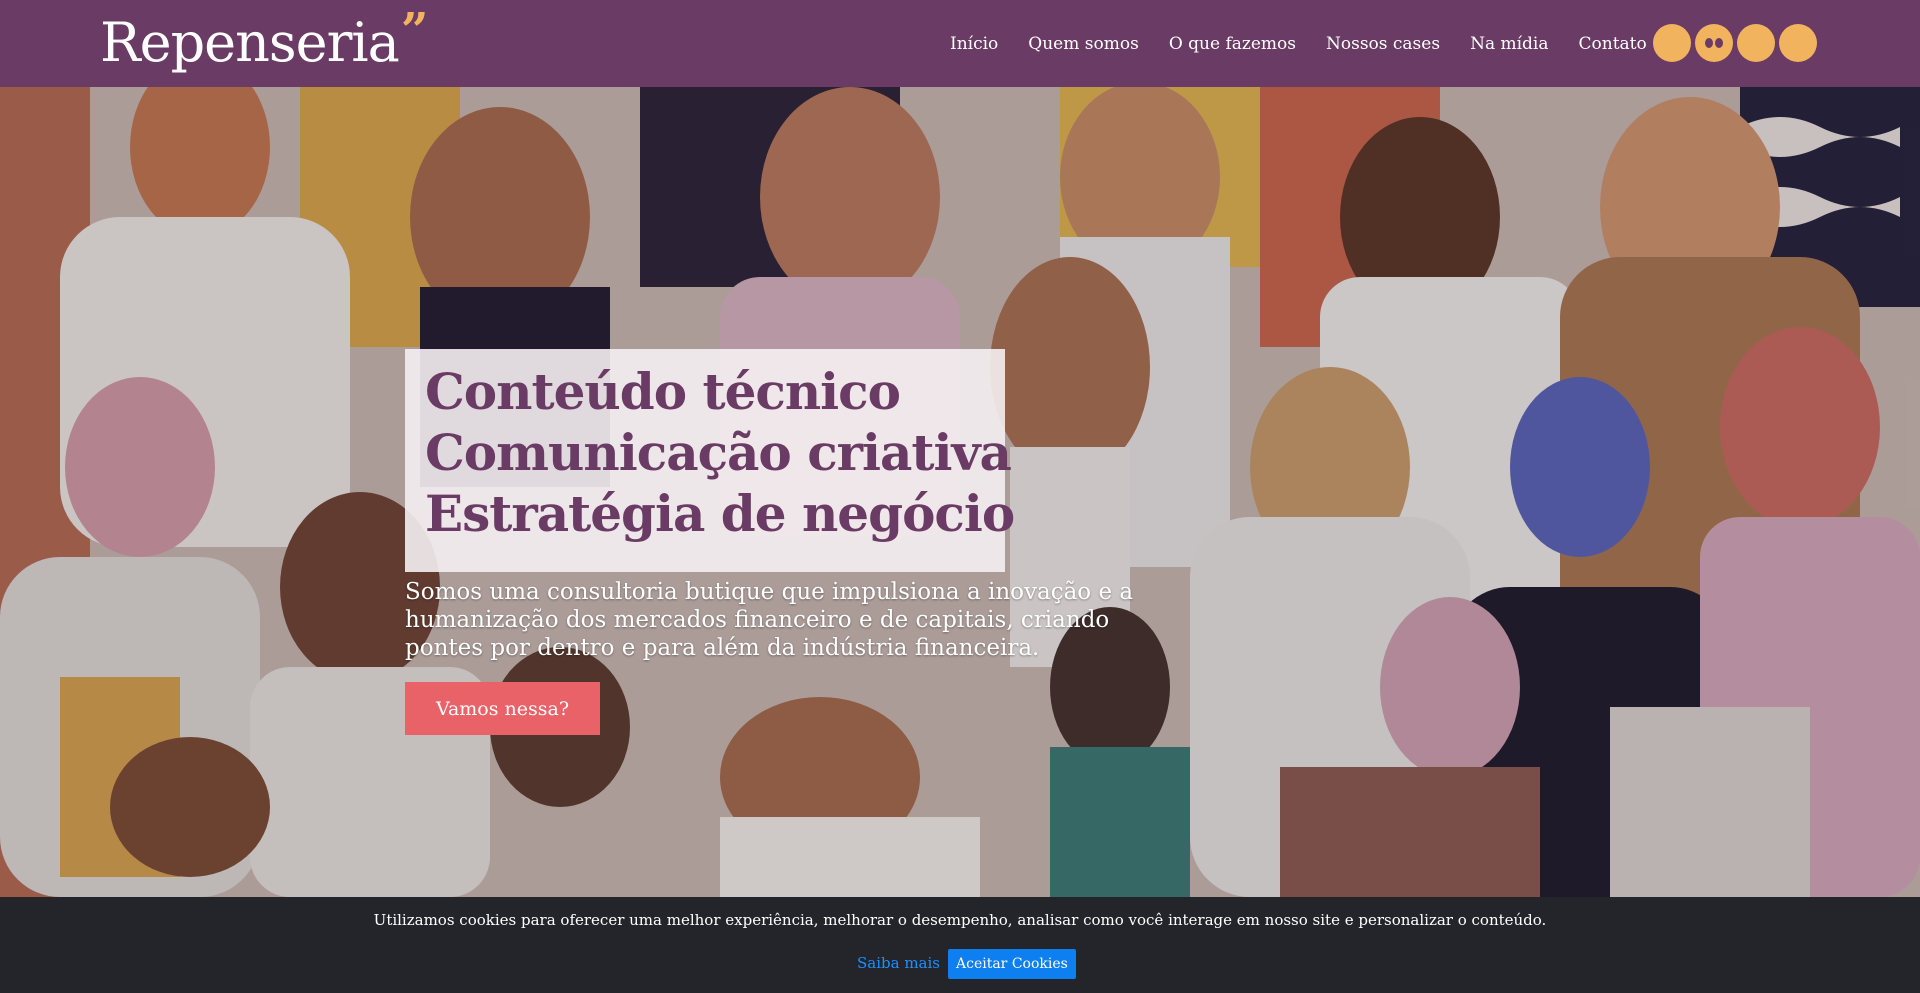  I want to click on logo: Repenseria”, so click(264, 41).